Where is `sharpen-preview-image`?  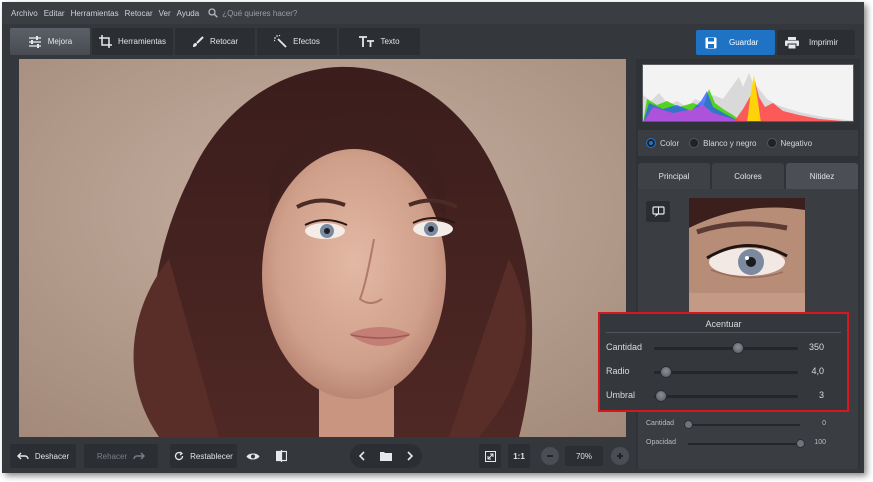
sharpen-preview-image is located at coordinates (747, 255).